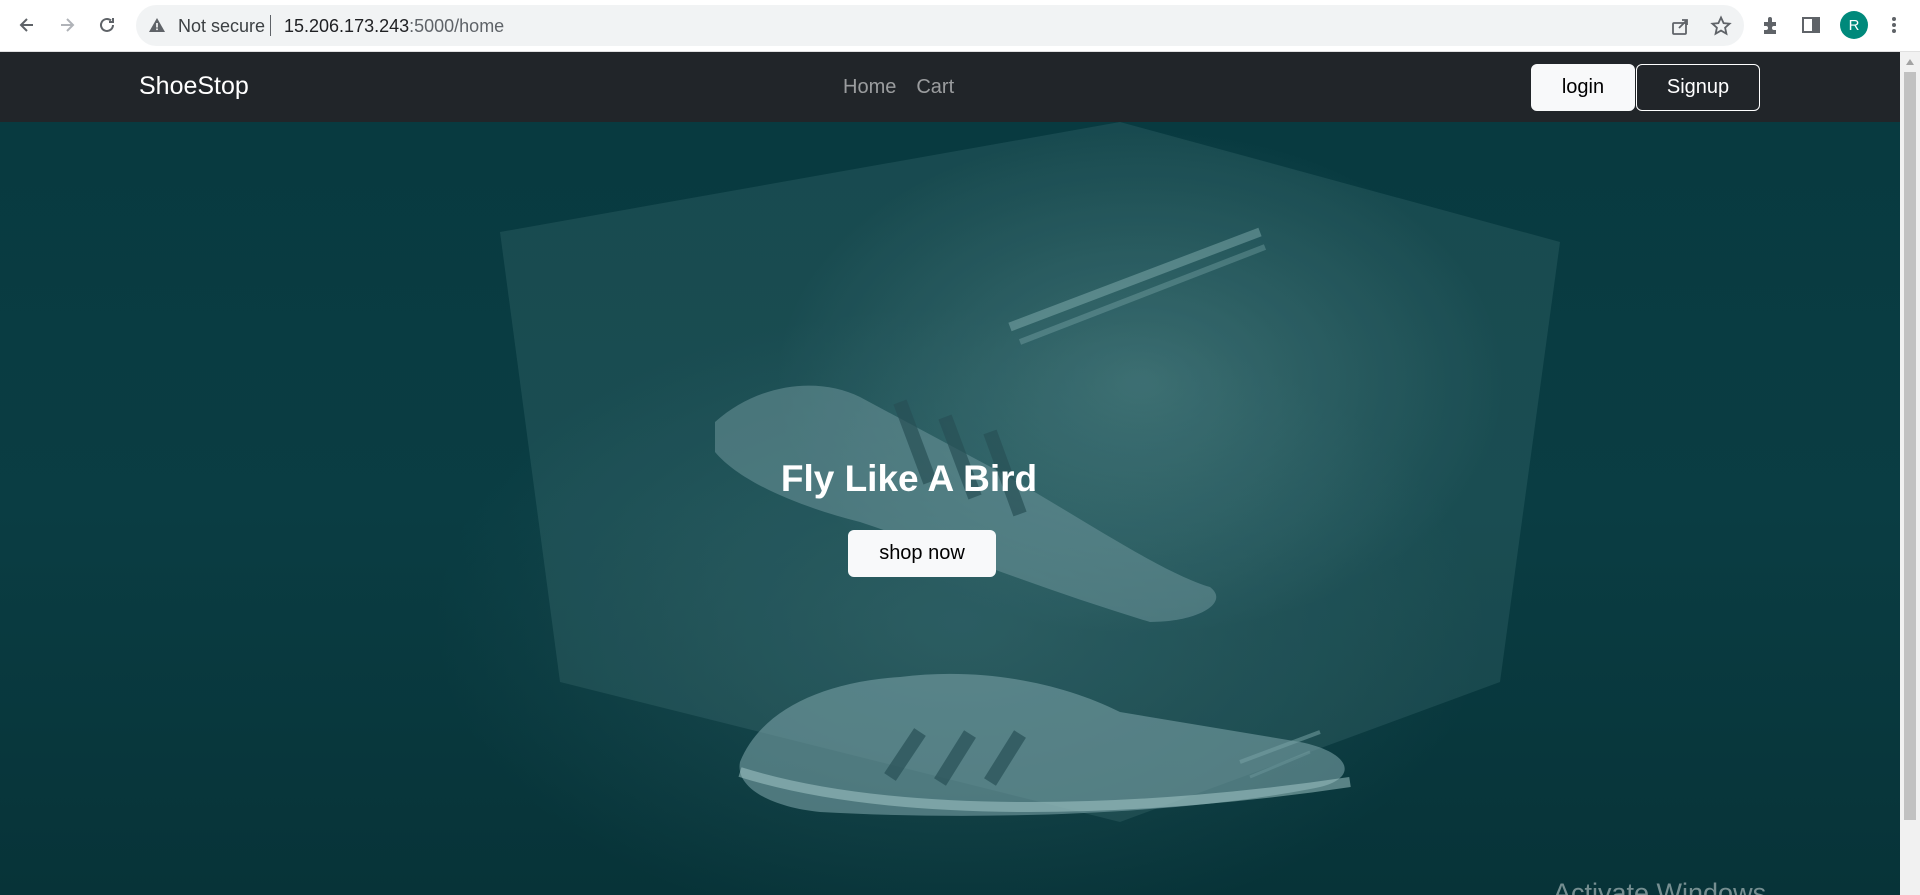 The image size is (1920, 895). I want to click on site-navbar: ShoeStop Home Cart login Signup, so click(950, 87).